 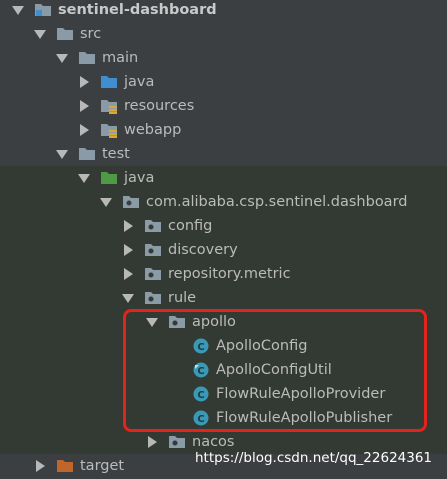 I want to click on tree-node-repository-metric: repository.metric, so click(x=223, y=274).